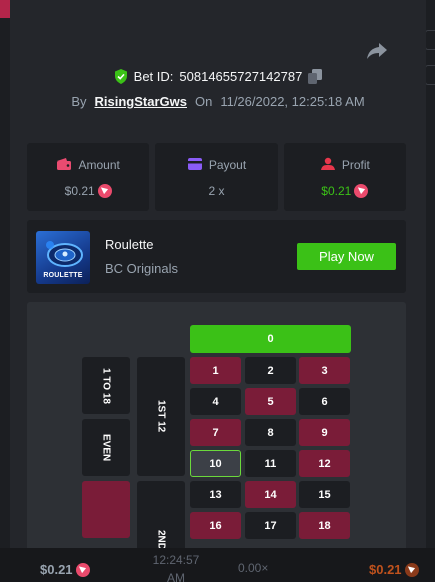 Image resolution: width=435 pixels, height=582 pixels. I want to click on footer-bet-amount: $0.21, so click(65, 569).